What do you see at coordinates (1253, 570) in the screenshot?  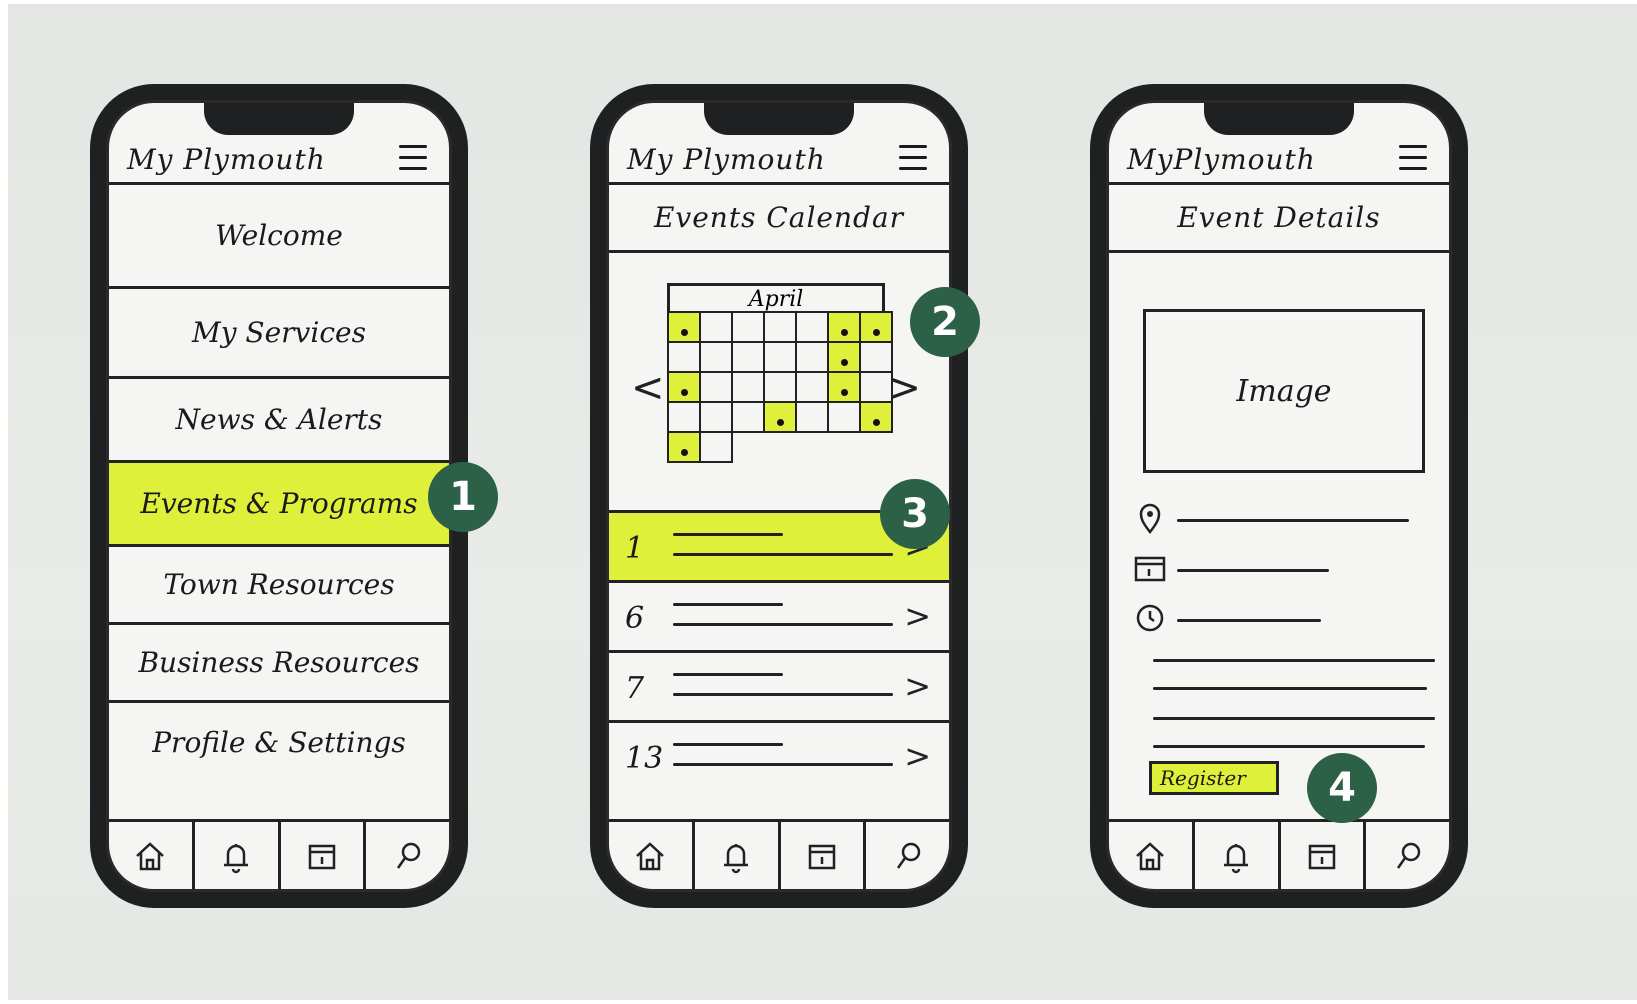 I see `date-placeholder` at bounding box center [1253, 570].